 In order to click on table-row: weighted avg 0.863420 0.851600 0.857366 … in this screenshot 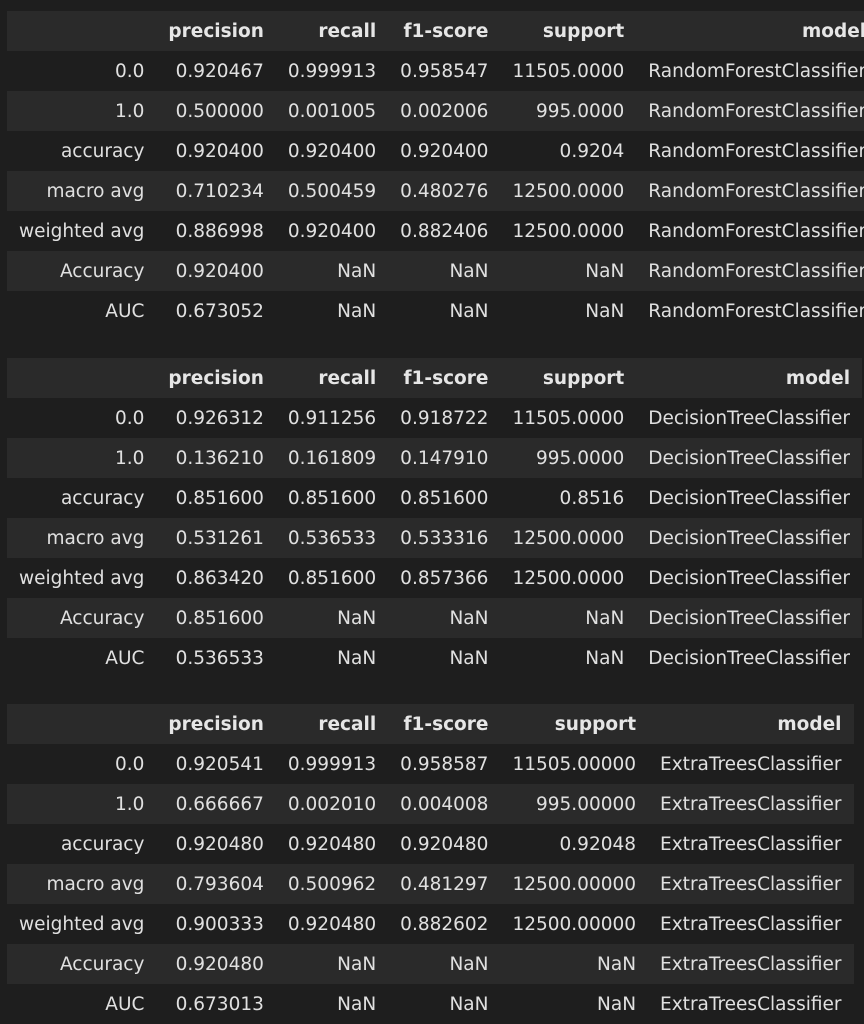, I will do `click(434, 578)`.